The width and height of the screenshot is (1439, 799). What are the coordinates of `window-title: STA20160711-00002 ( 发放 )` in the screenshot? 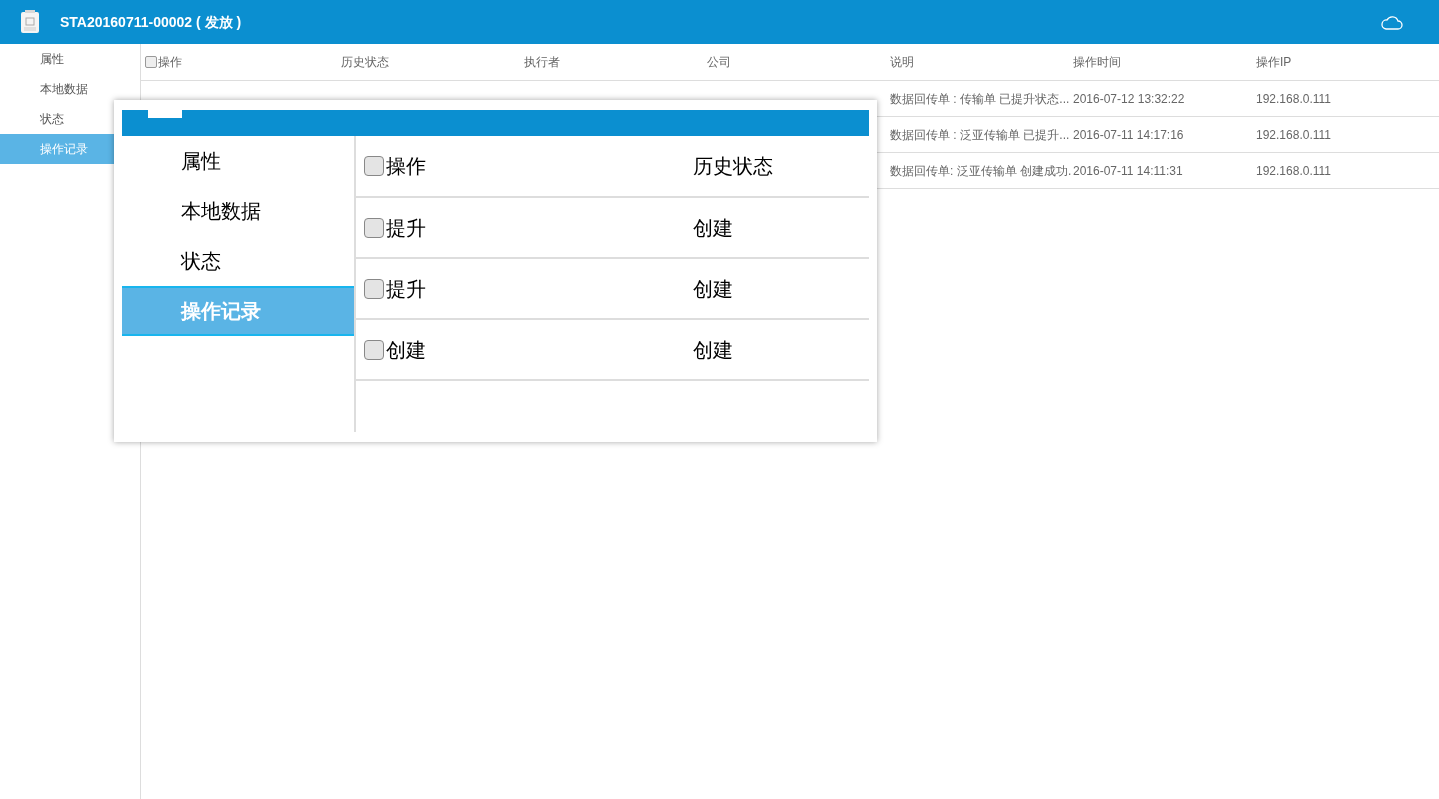 It's located at (151, 22).